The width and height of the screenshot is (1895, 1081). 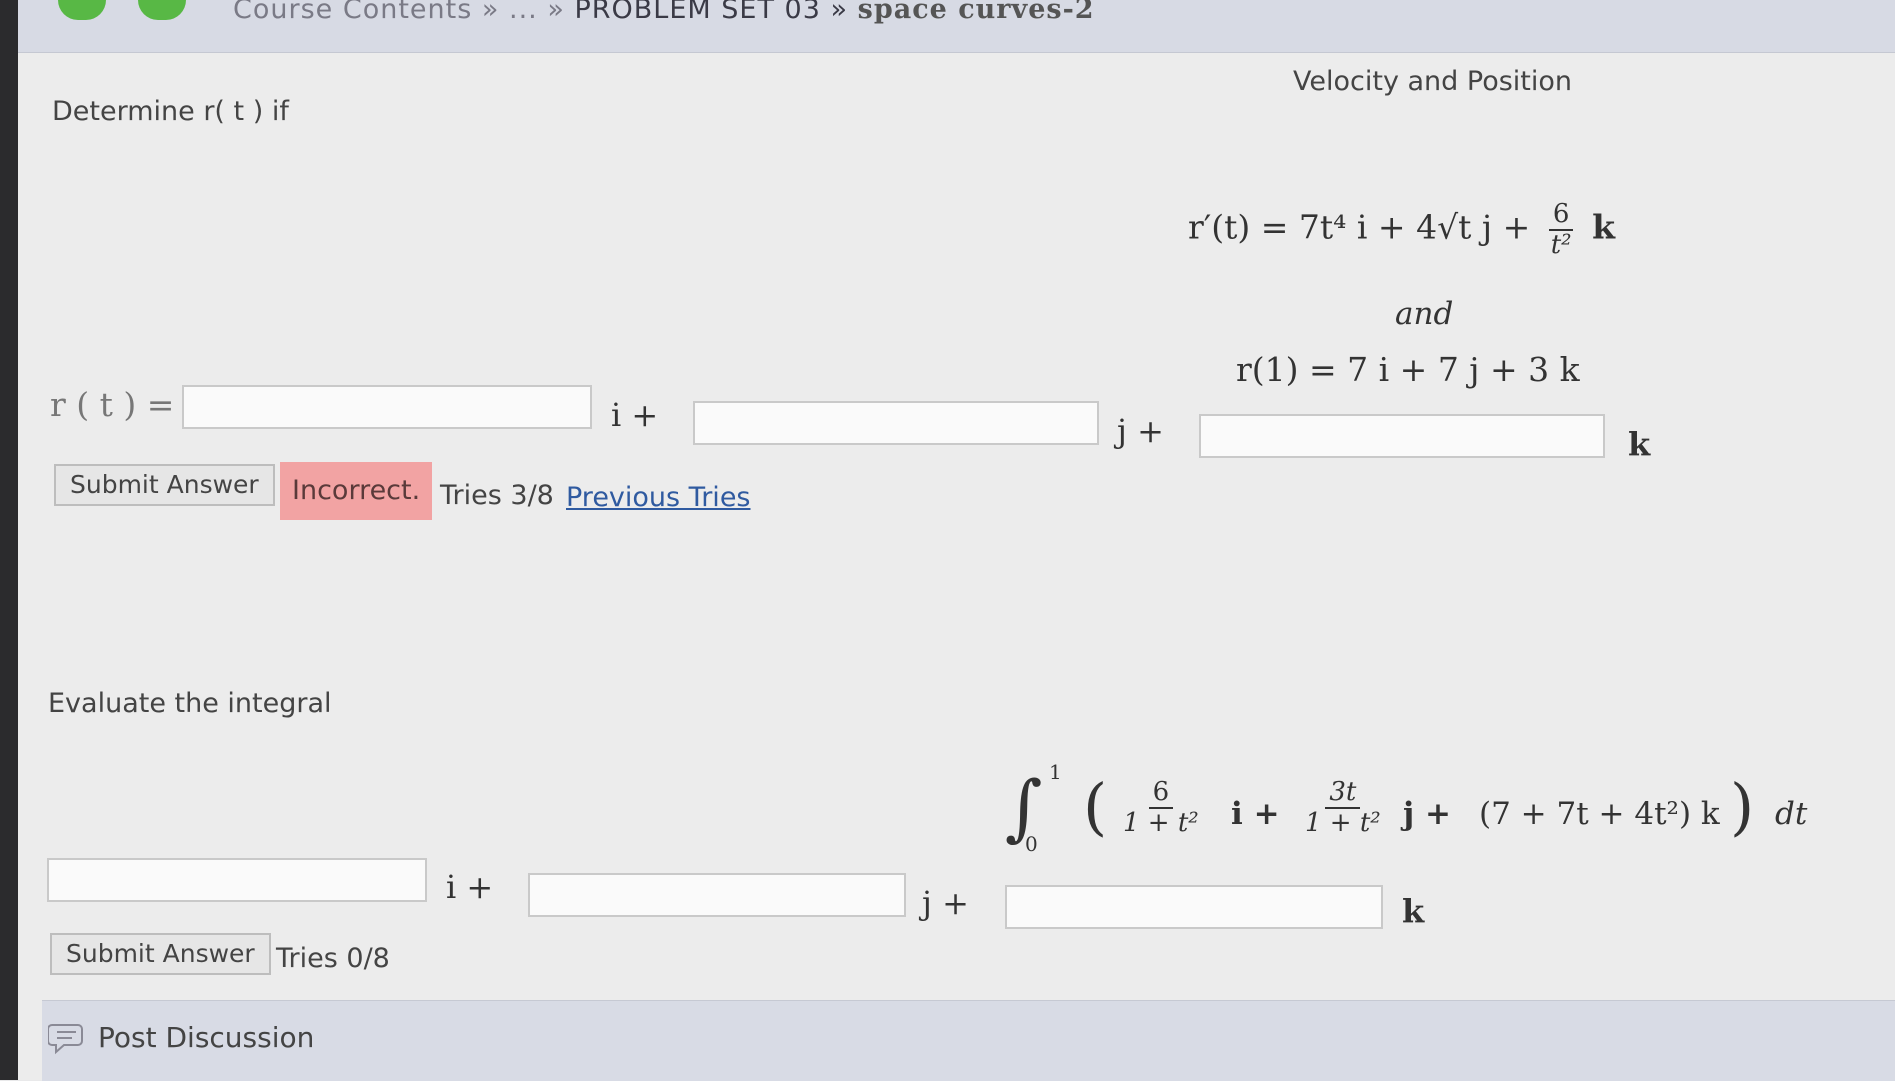 What do you see at coordinates (968, 1040) in the screenshot?
I see `post-discussion-bar: Post Discussion` at bounding box center [968, 1040].